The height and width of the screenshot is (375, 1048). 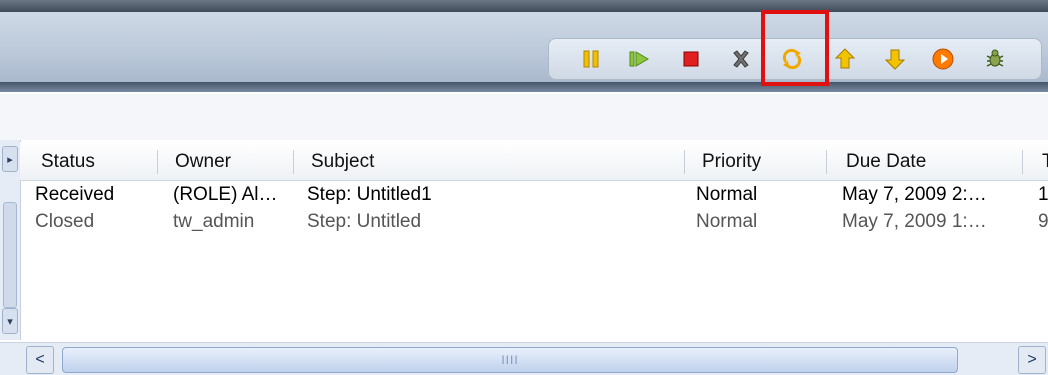 I want to click on scroll-right-button: >, so click(x=1032, y=360).